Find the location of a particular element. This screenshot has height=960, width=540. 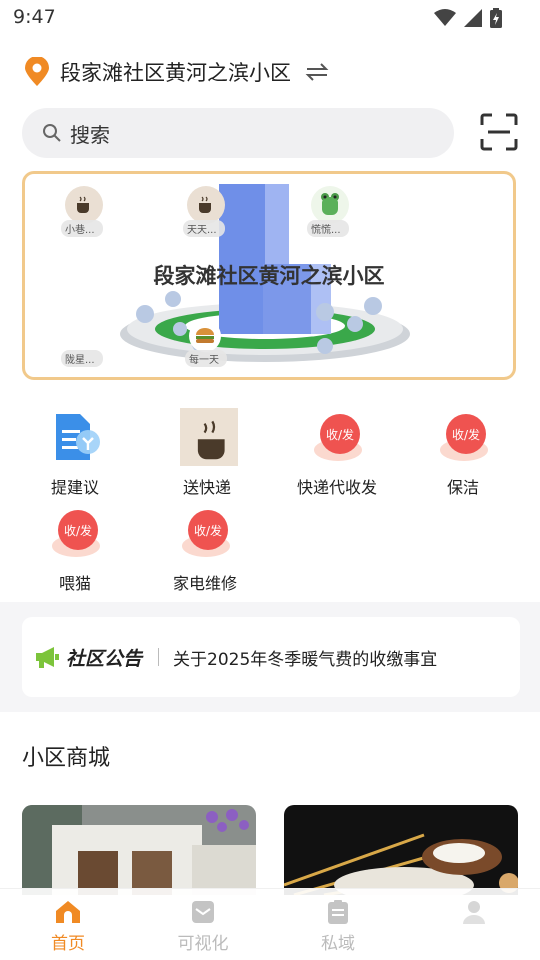

banner-title: 段家滩社区黄河之滨小区 is located at coordinates (269, 276).